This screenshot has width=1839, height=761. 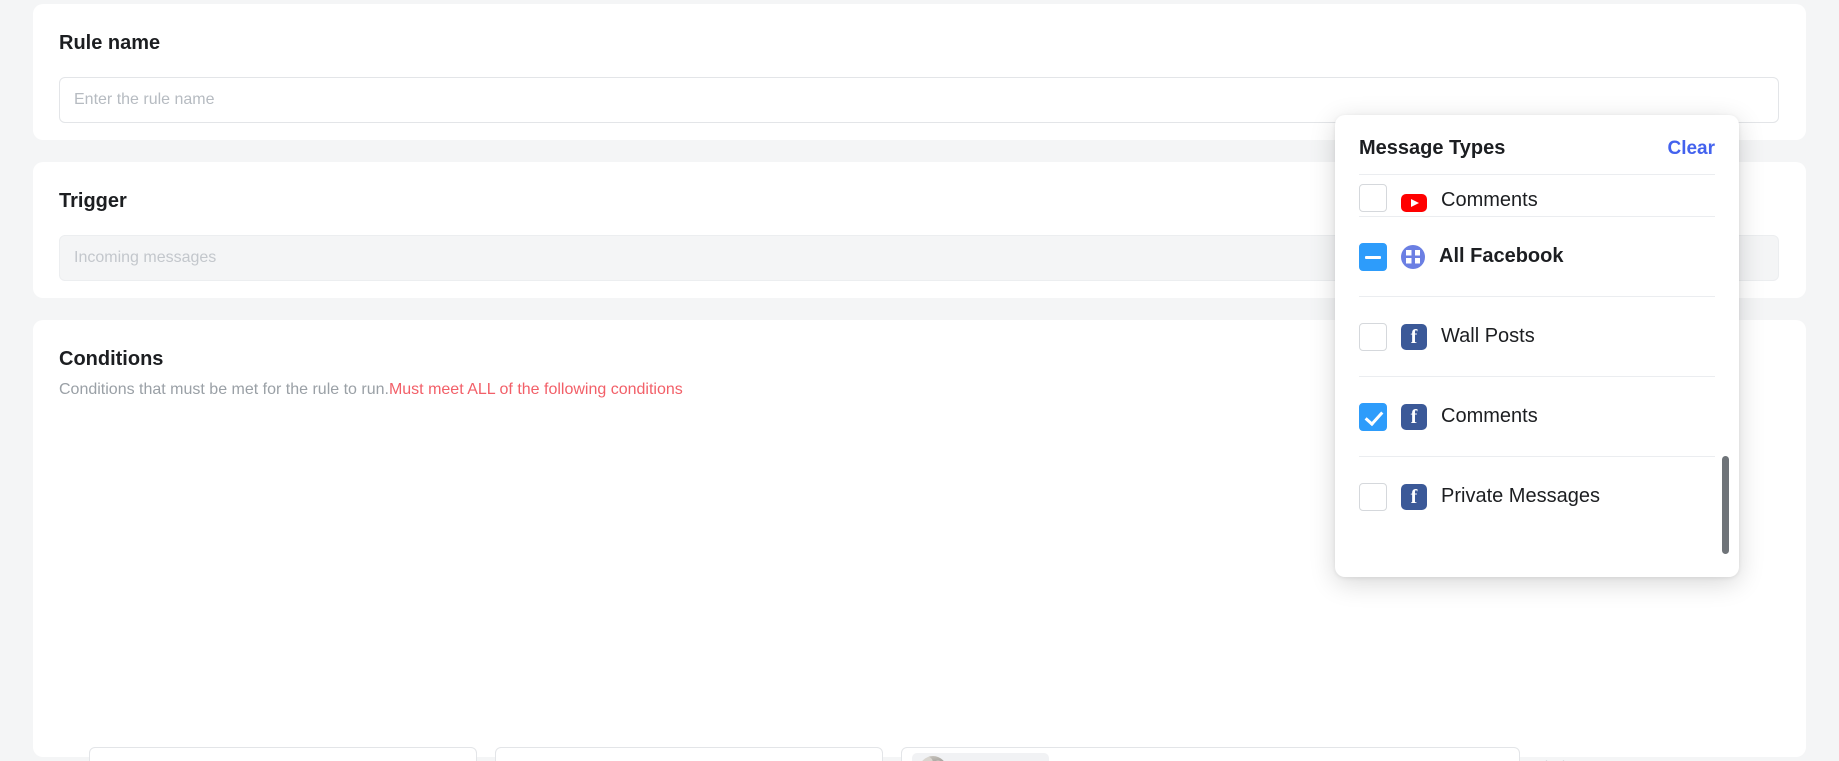 I want to click on option-label: Wall Posts, so click(x=1488, y=336).